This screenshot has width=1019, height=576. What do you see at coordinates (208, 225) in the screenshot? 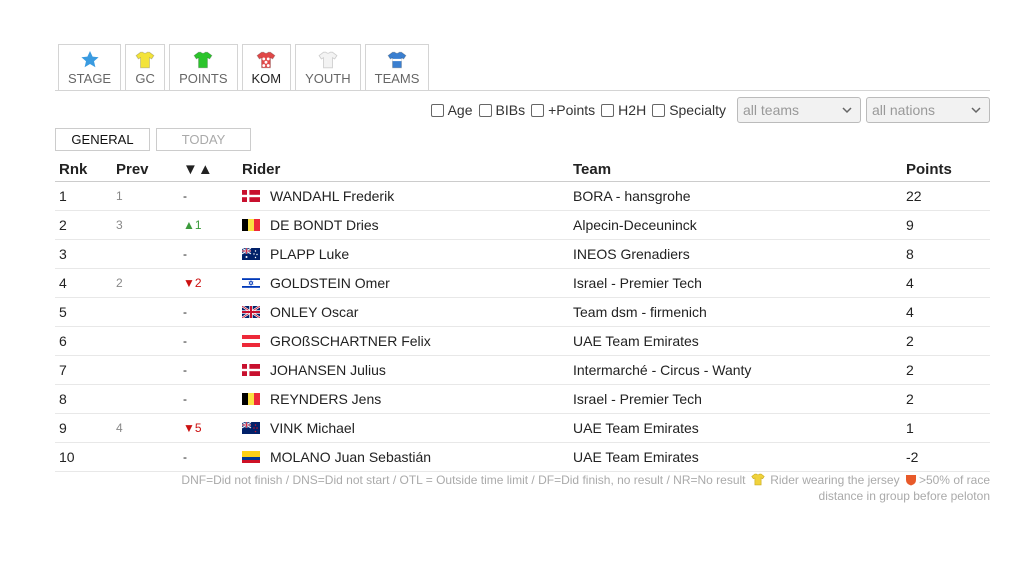
I see `change-cell: ▲1` at bounding box center [208, 225].